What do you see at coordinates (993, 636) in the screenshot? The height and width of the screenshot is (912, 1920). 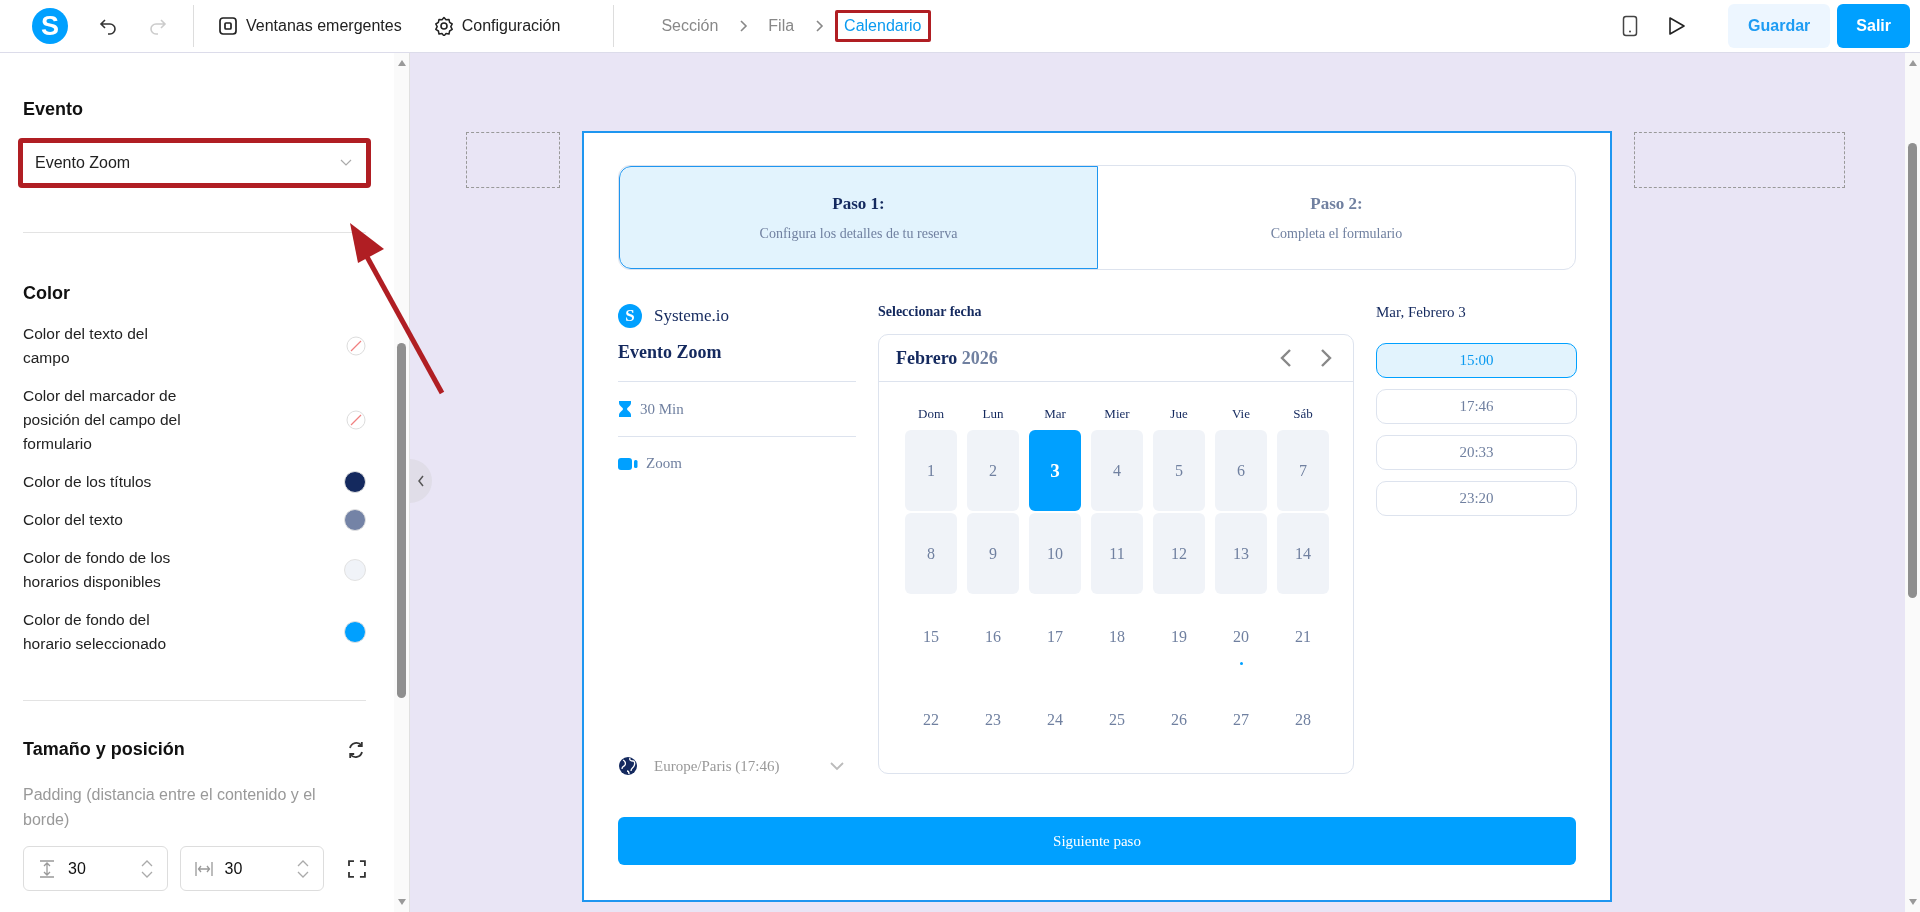 I see `day-cell-text: 16` at bounding box center [993, 636].